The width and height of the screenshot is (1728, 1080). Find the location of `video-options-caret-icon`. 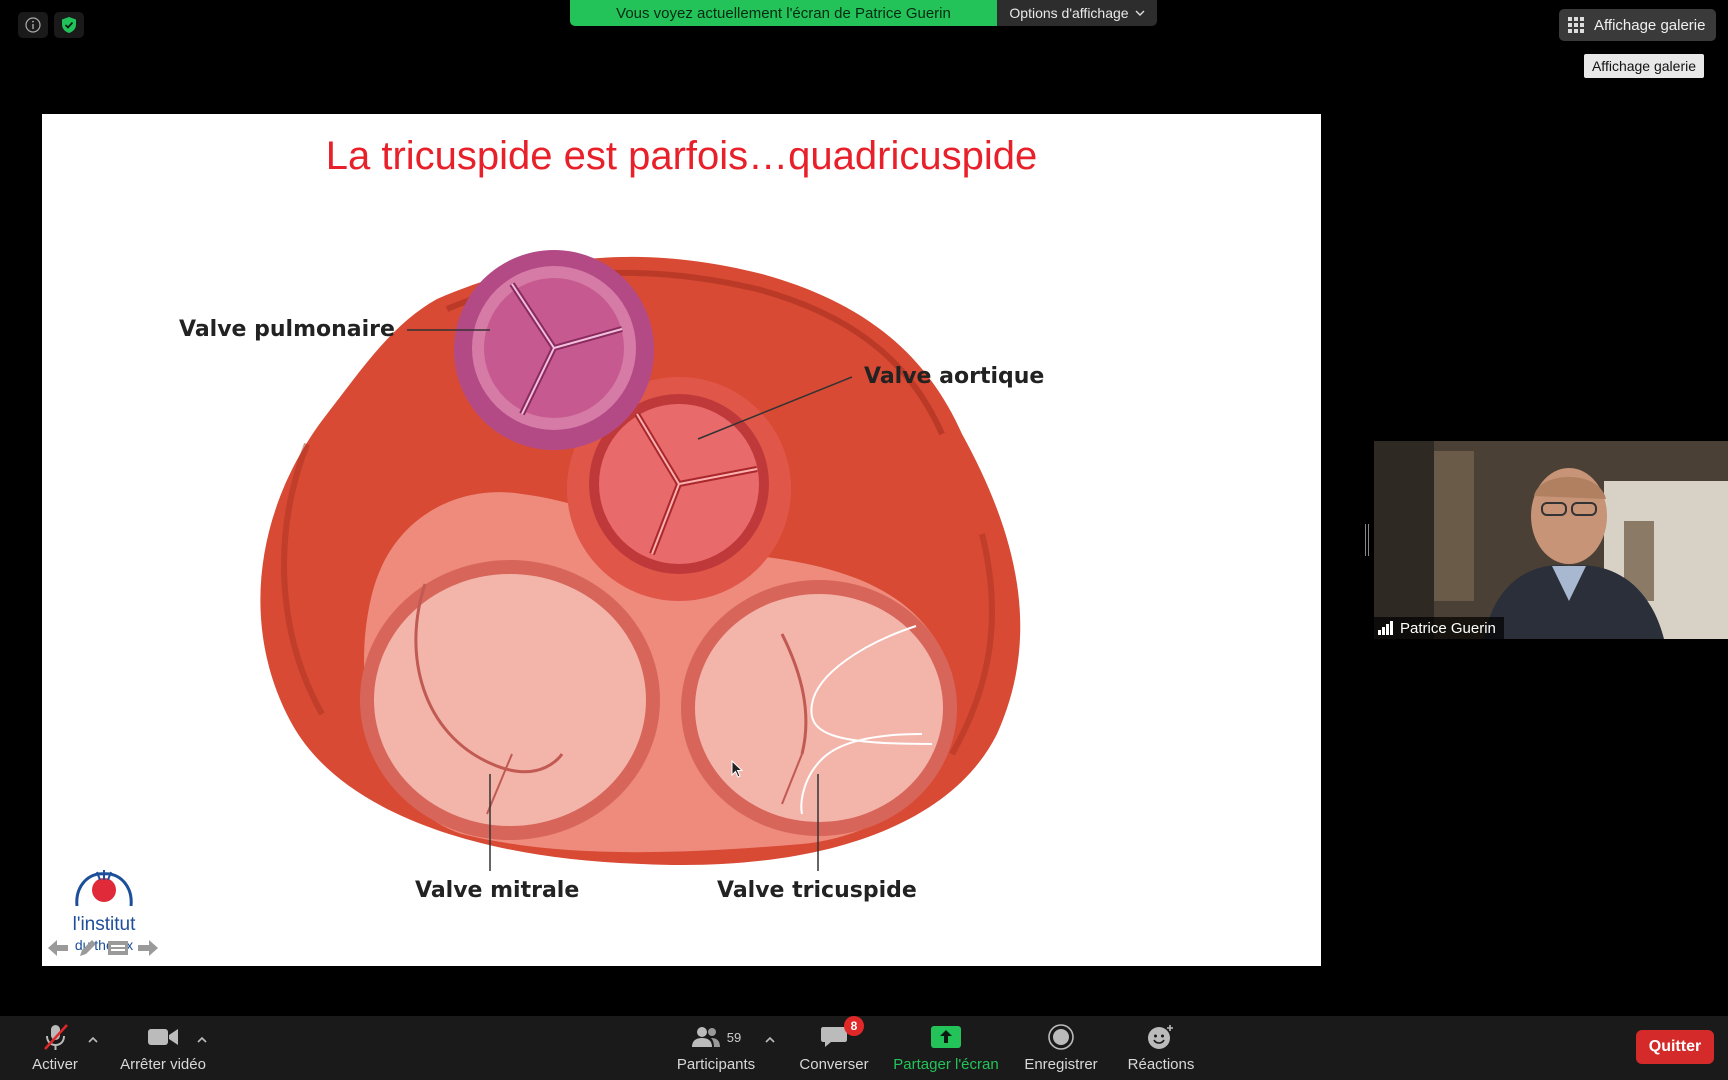

video-options-caret-icon is located at coordinates (202, 1040).